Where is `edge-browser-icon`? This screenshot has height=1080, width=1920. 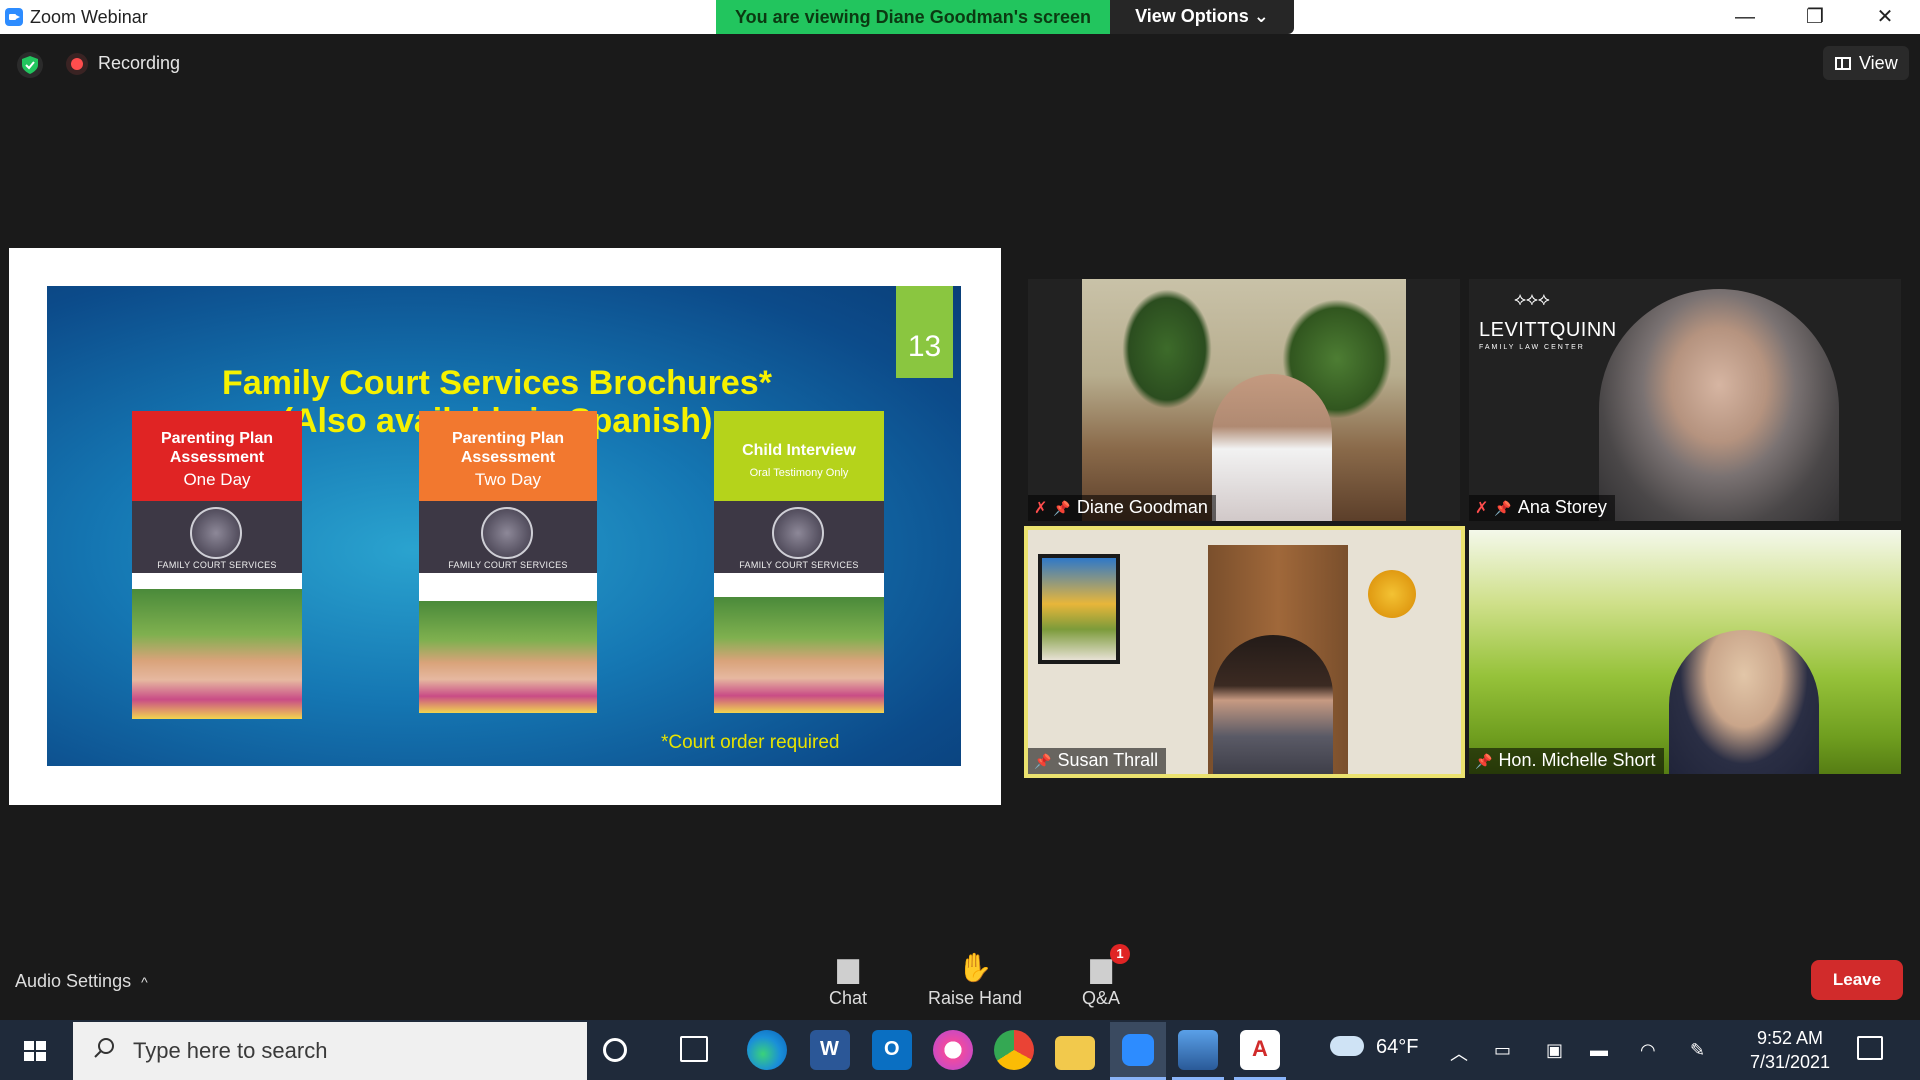
edge-browser-icon is located at coordinates (767, 1050).